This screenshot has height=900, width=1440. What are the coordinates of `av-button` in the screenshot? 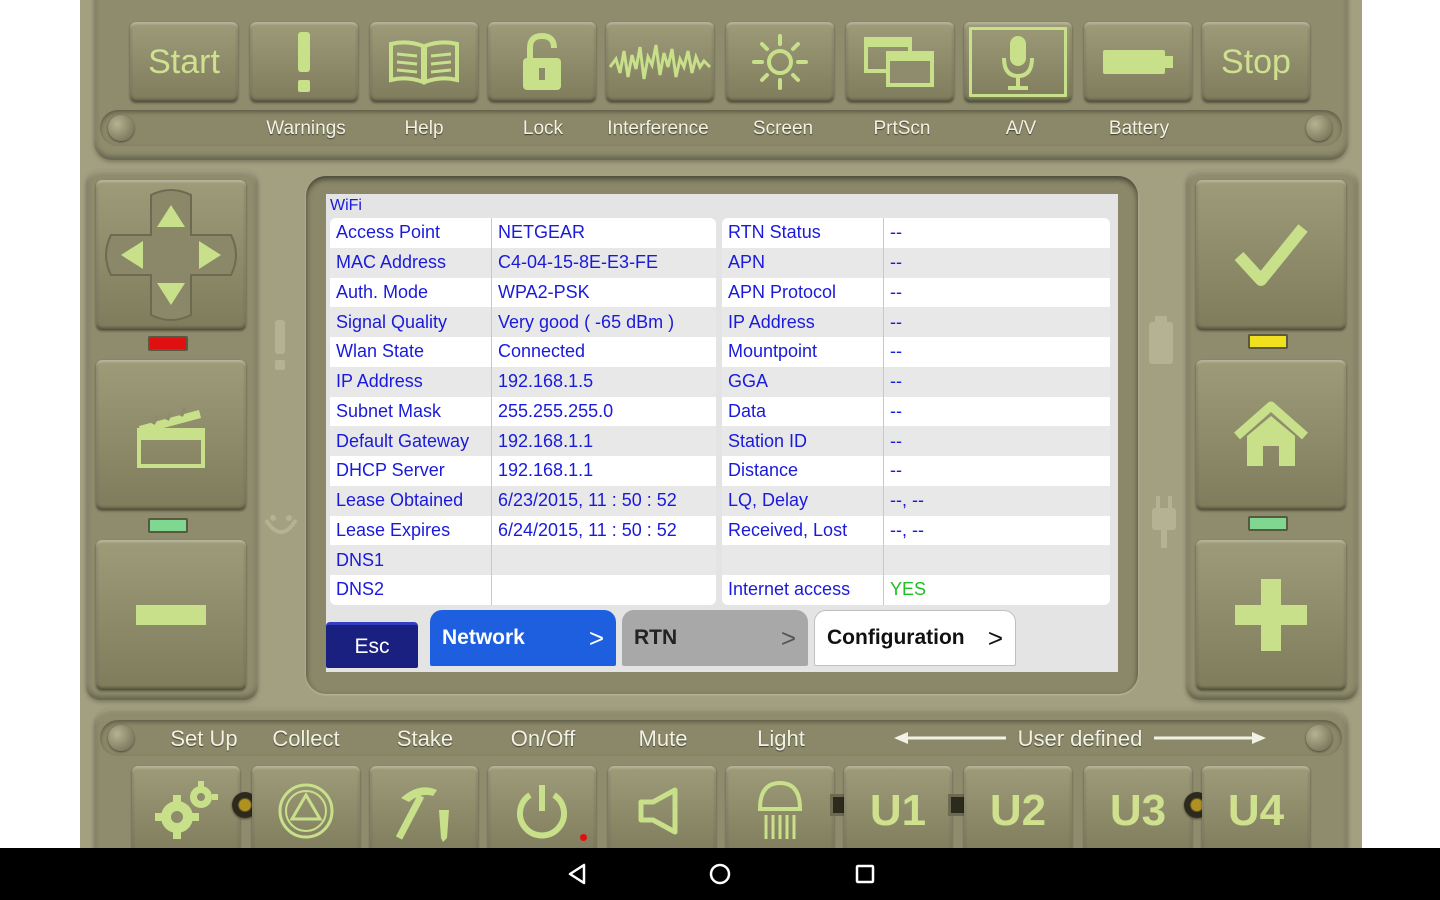 It's located at (1018, 62).